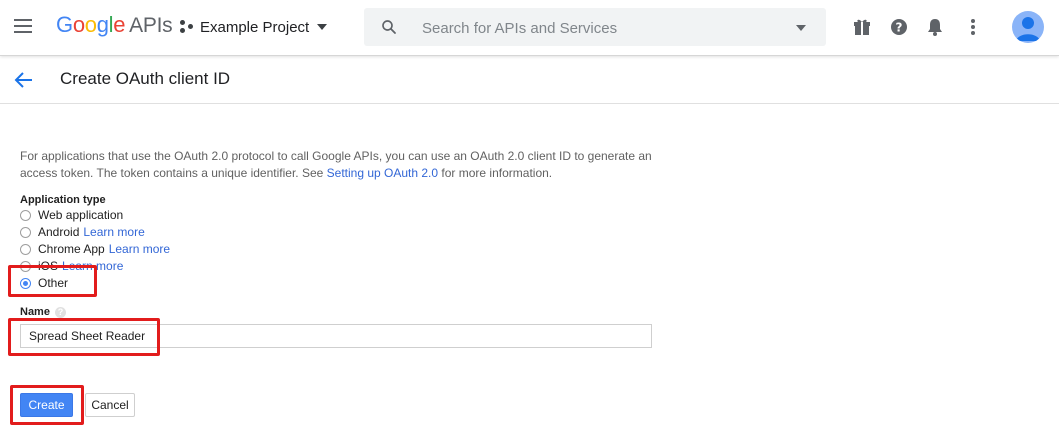 The image size is (1059, 435). What do you see at coordinates (25, 283) in the screenshot?
I see `radio-button-checked` at bounding box center [25, 283].